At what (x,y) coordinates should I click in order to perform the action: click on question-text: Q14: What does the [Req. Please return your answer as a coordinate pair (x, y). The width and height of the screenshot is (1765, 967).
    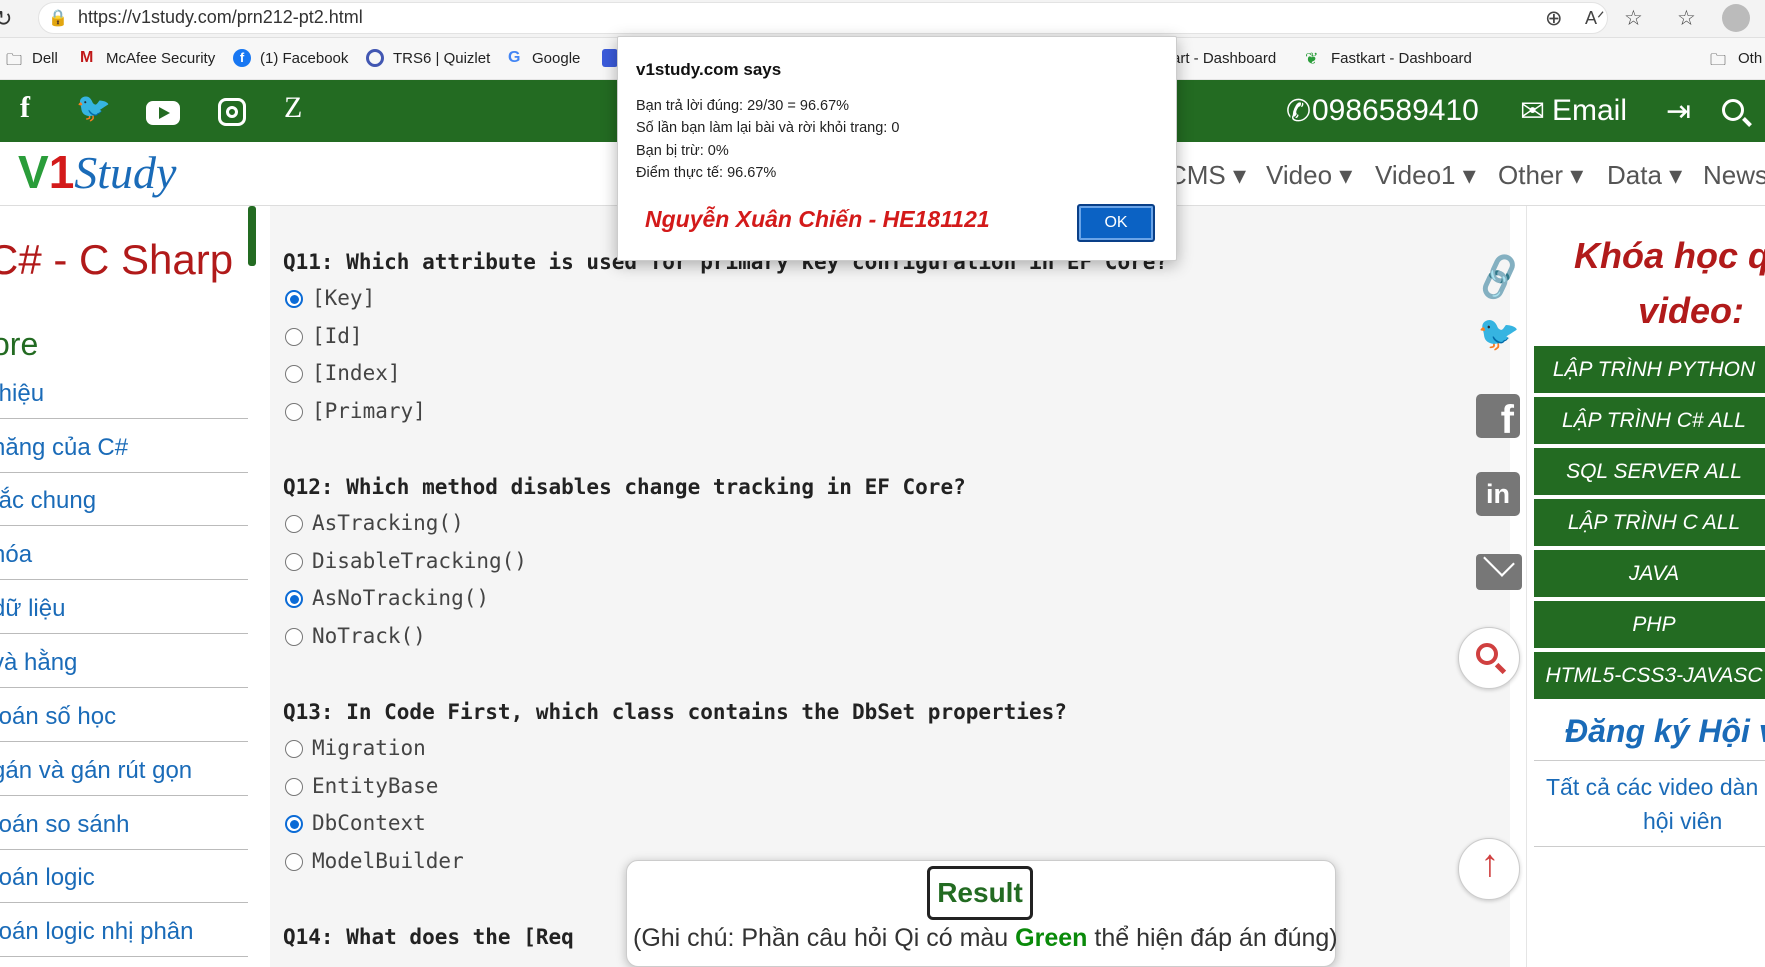
    Looking at the image, I should click on (428, 937).